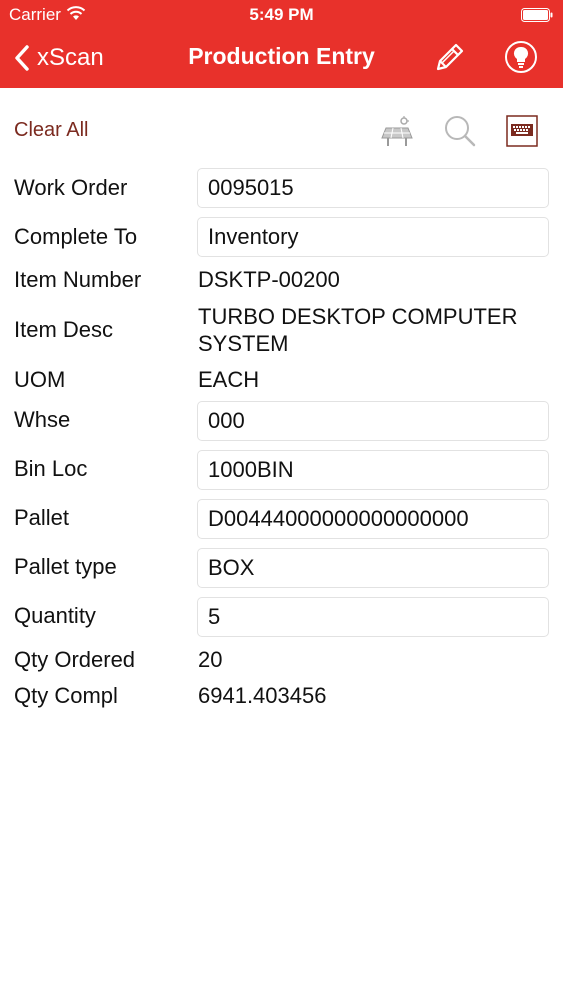 This screenshot has height=1000, width=563. I want to click on quantity-label: Quantity, so click(55, 615).